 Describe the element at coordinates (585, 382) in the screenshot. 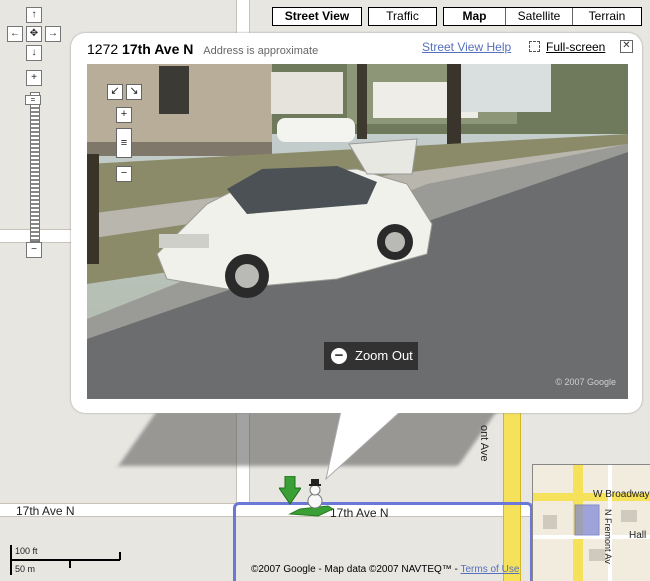

I see `photo-copyright: © 2007 Google` at that location.